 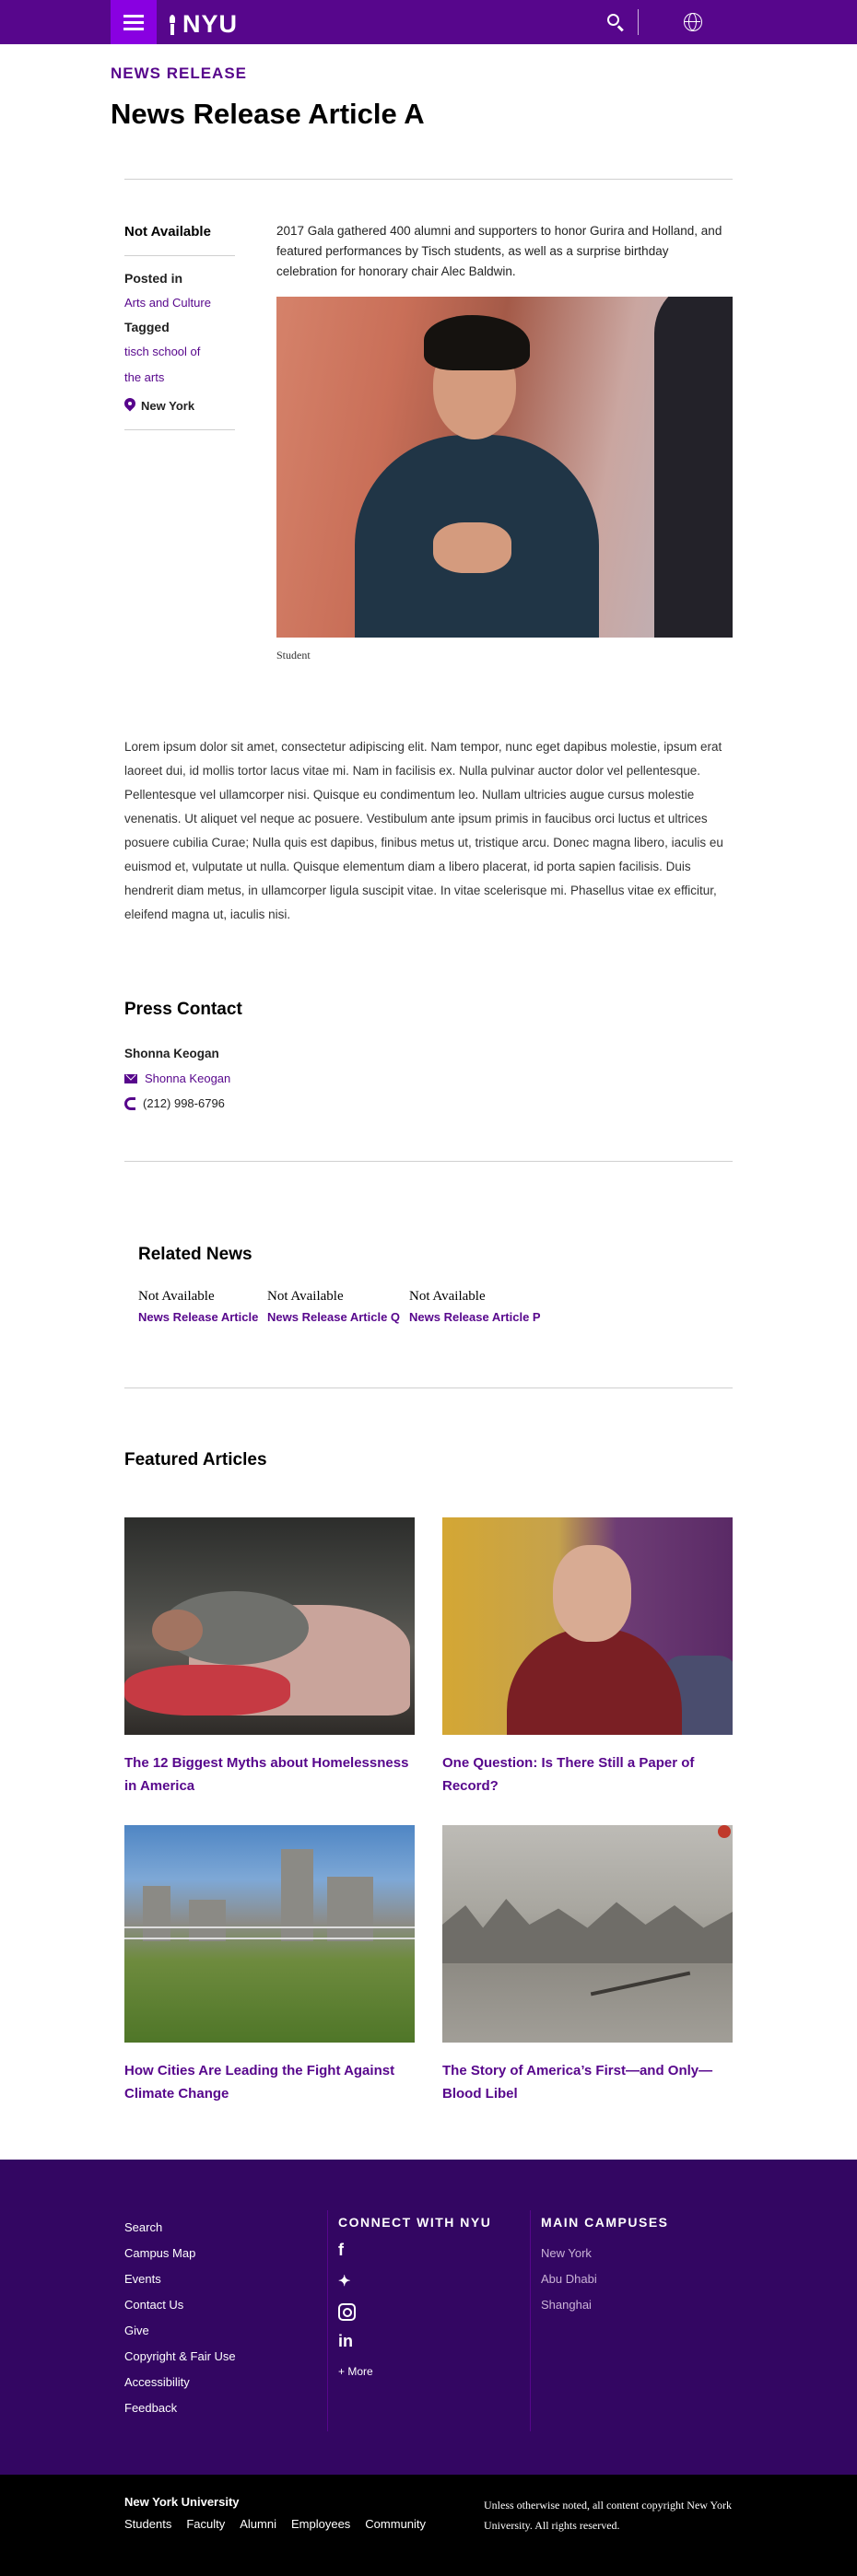 I want to click on audience-link-alumni: Alumni, so click(x=258, y=2524).